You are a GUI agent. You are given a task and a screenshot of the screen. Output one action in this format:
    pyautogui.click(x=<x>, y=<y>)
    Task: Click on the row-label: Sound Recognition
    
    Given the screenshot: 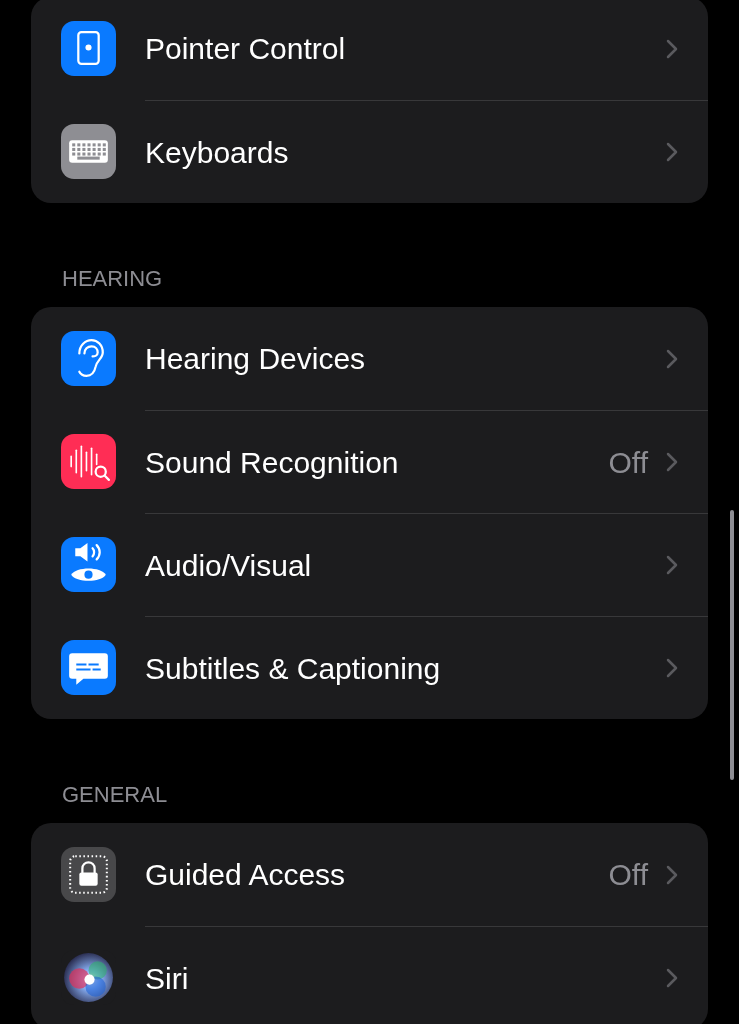 What is the action you would take?
    pyautogui.click(x=272, y=462)
    